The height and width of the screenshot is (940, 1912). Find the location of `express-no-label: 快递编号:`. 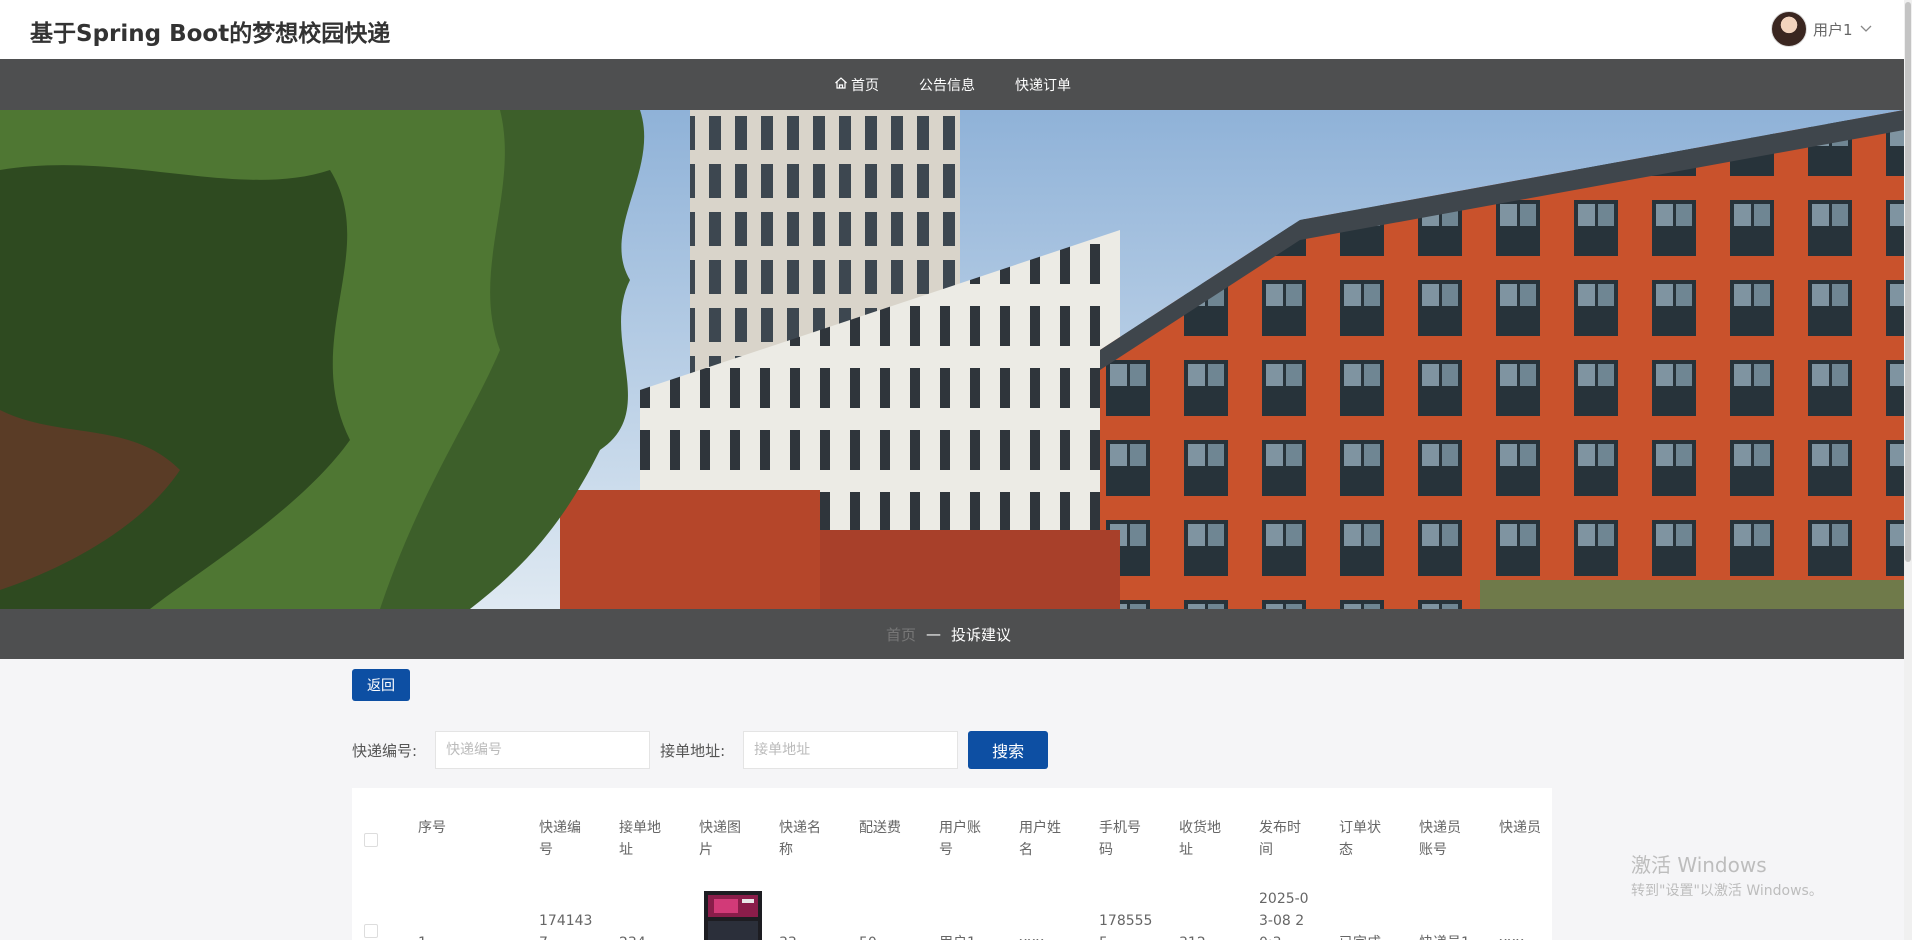

express-no-label: 快递编号: is located at coordinates (385, 750).